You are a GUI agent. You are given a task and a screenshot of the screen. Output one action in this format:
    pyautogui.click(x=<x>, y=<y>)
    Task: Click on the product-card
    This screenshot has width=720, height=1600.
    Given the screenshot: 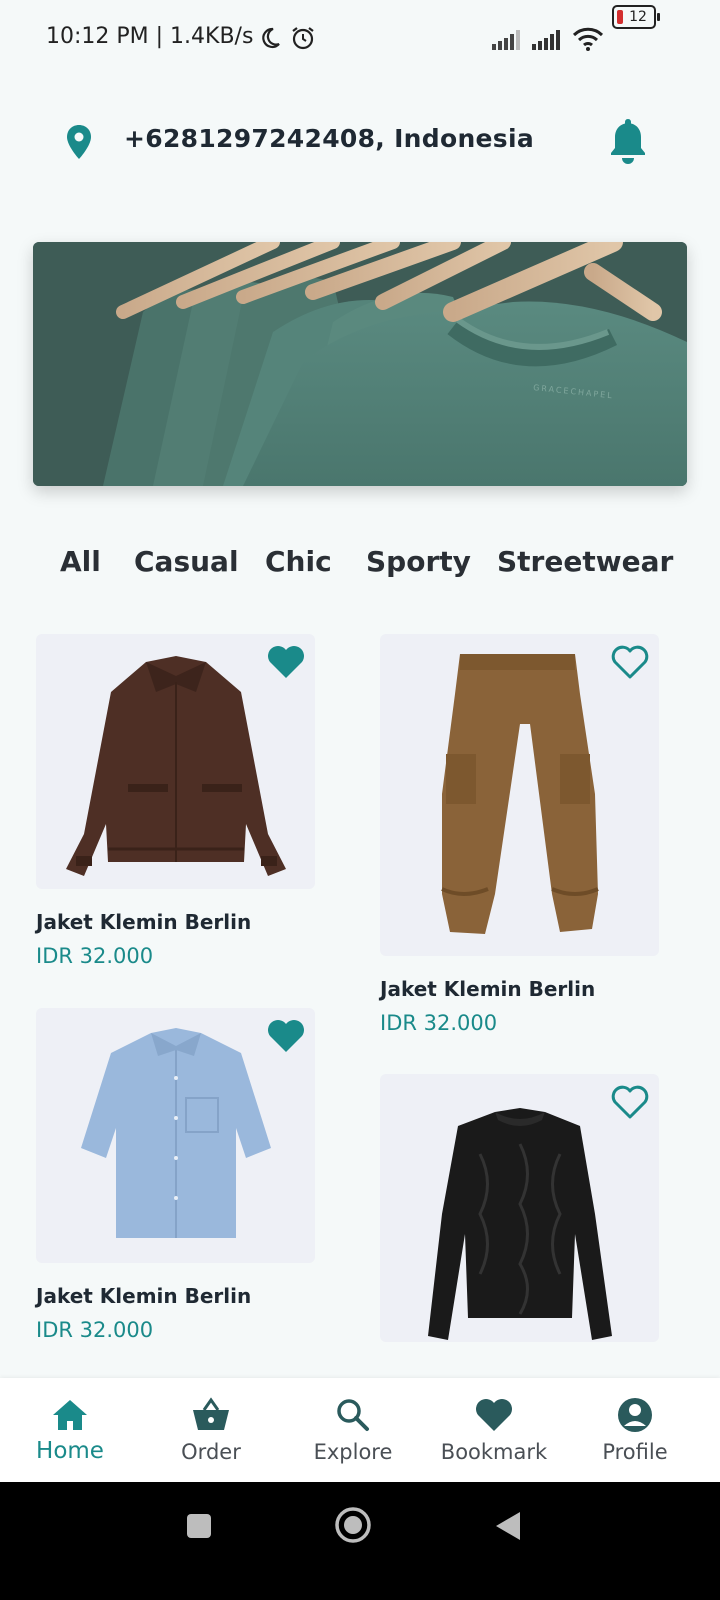 What is the action you would take?
    pyautogui.click(x=520, y=1208)
    